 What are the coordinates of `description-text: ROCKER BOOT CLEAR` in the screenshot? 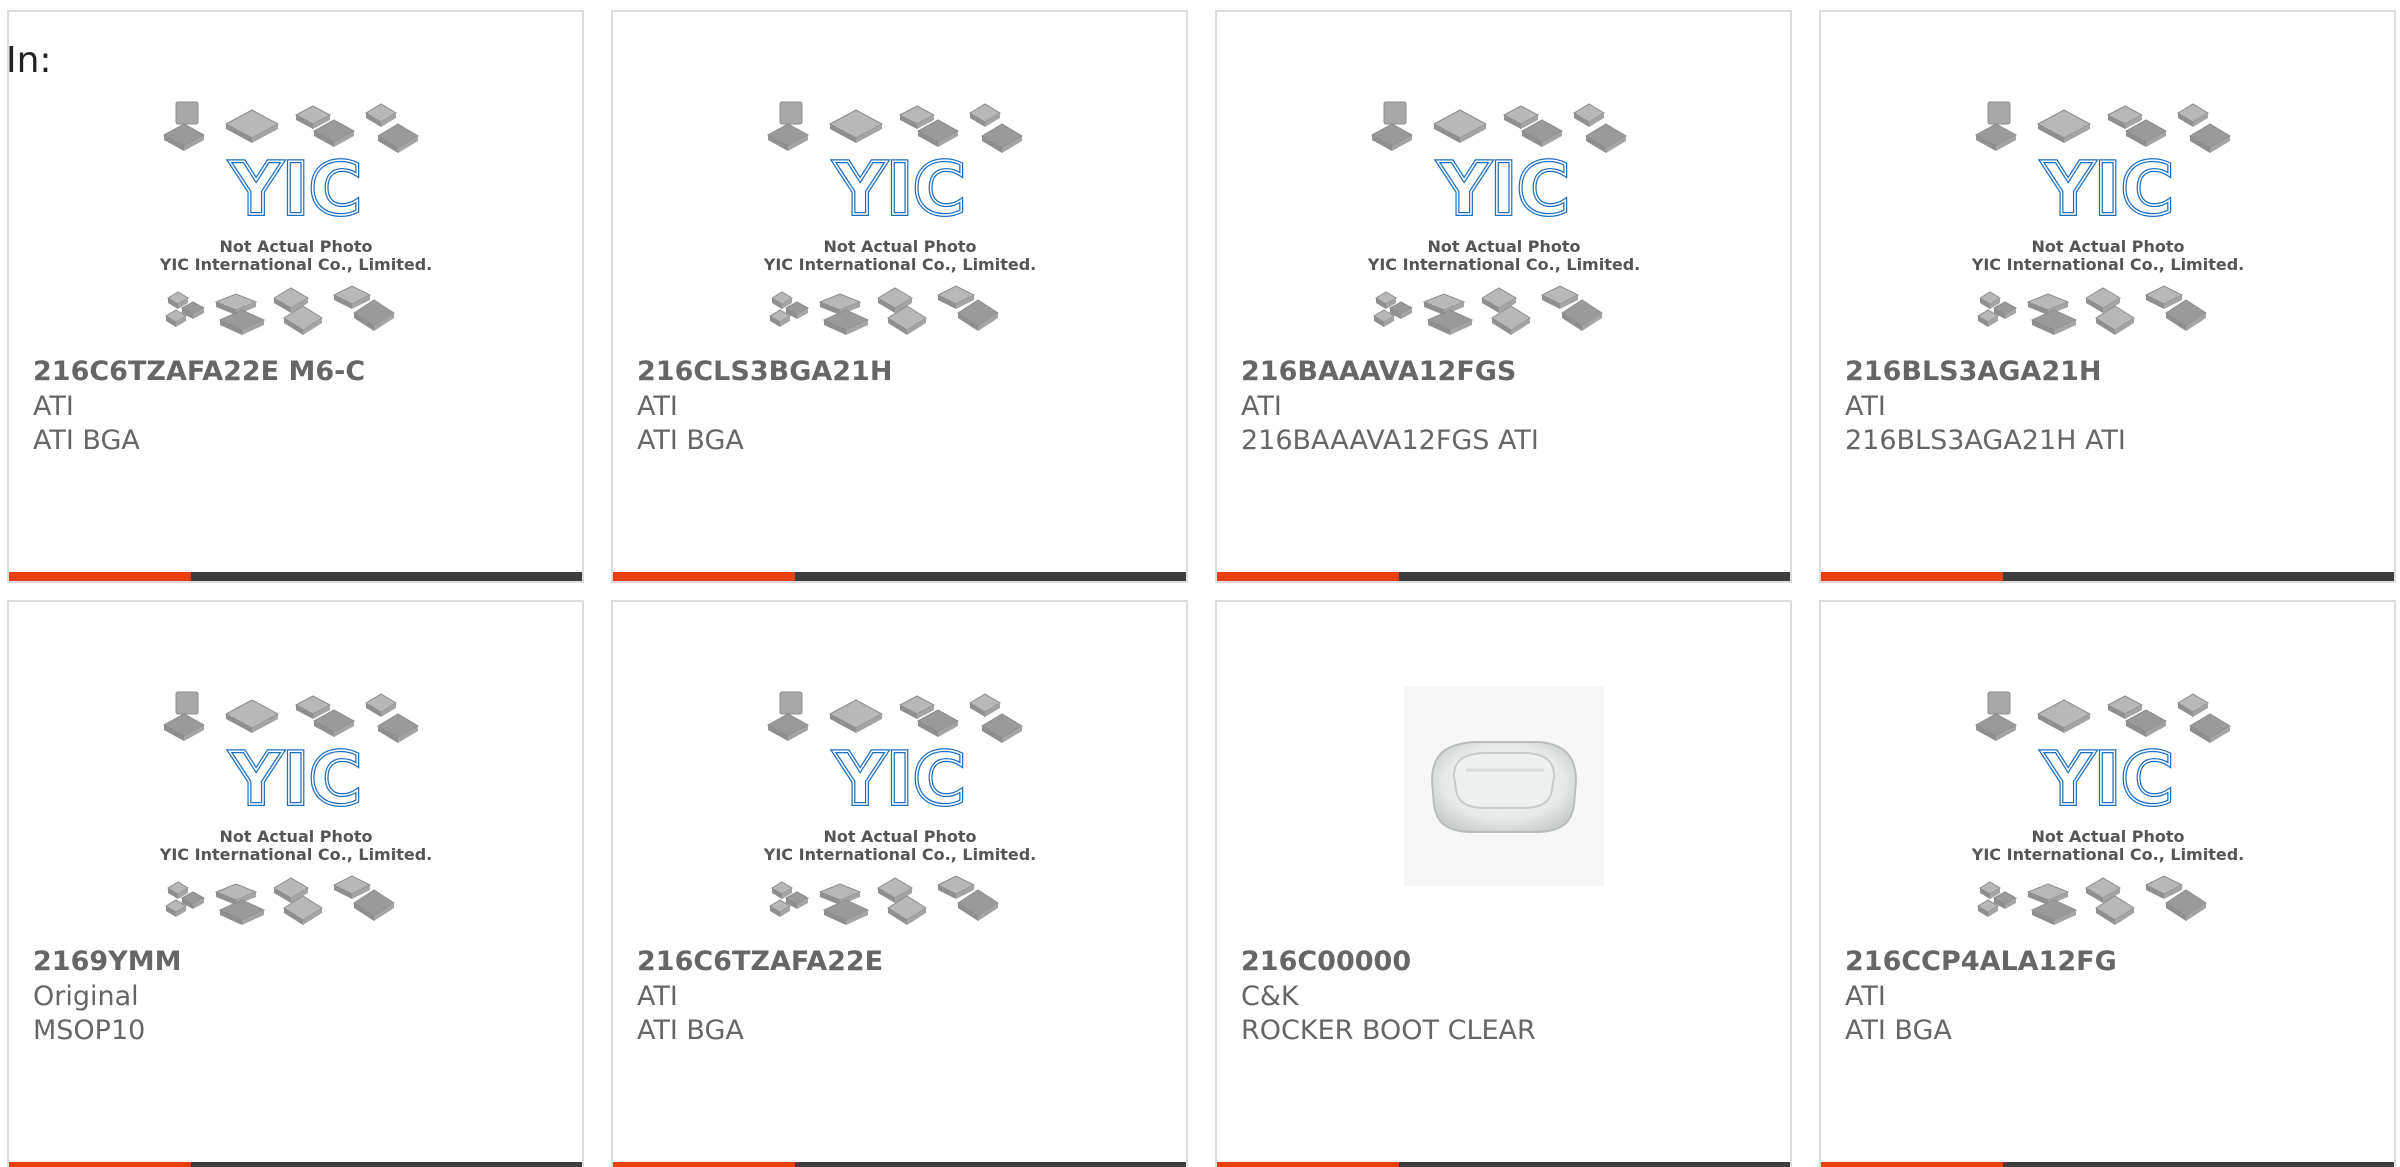 It's located at (1388, 1030).